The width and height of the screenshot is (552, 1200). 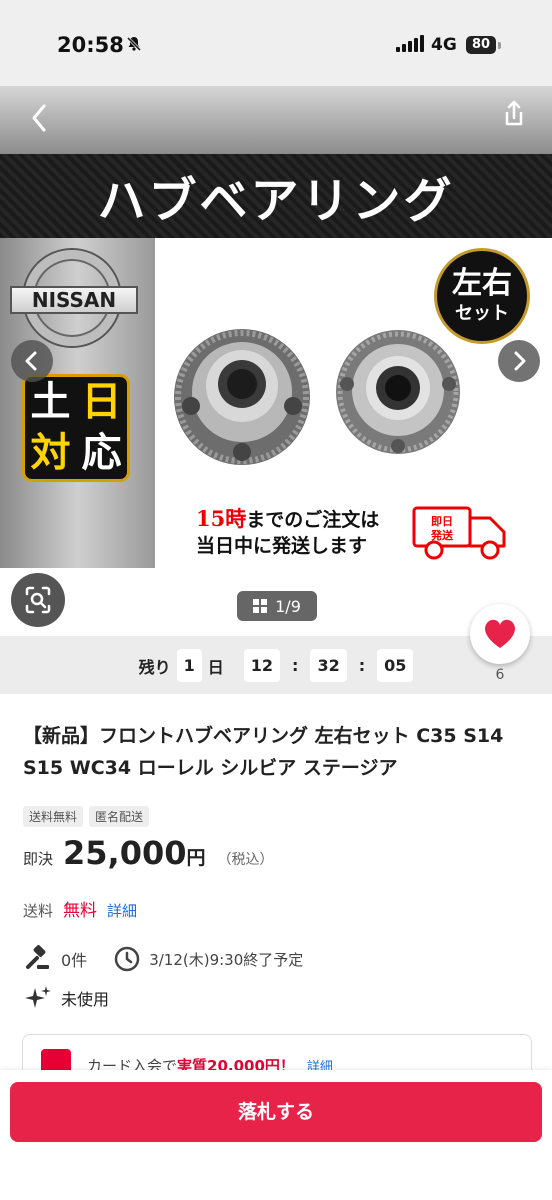 I want to click on countdown-day-unit: 日, so click(x=215, y=667).